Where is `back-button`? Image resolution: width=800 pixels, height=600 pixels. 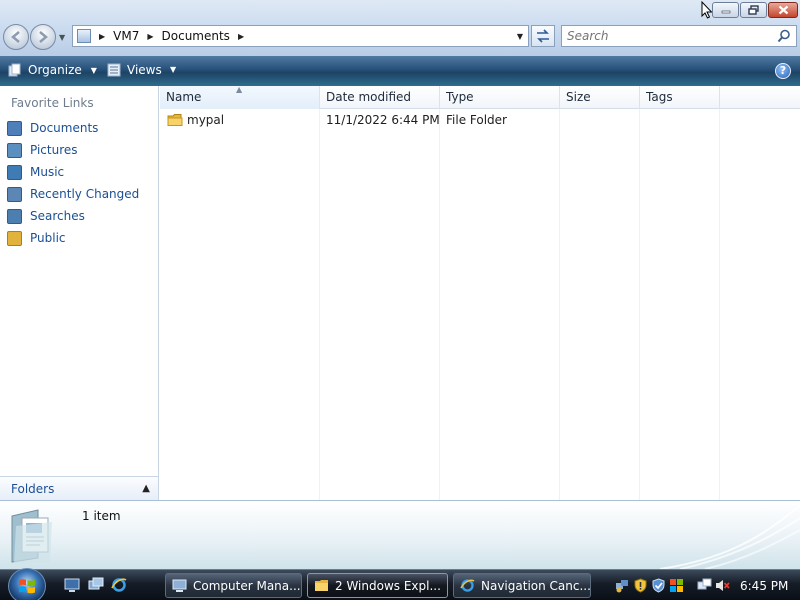
back-button is located at coordinates (16, 37).